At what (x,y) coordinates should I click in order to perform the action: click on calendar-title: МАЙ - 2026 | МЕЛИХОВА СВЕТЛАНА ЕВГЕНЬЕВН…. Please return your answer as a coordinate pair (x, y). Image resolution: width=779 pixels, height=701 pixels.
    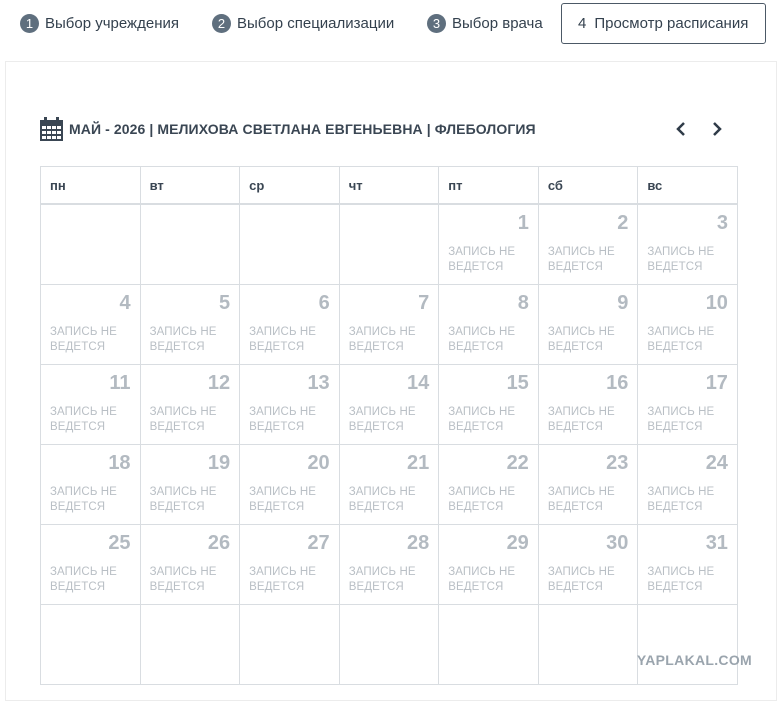
    Looking at the image, I should click on (302, 129).